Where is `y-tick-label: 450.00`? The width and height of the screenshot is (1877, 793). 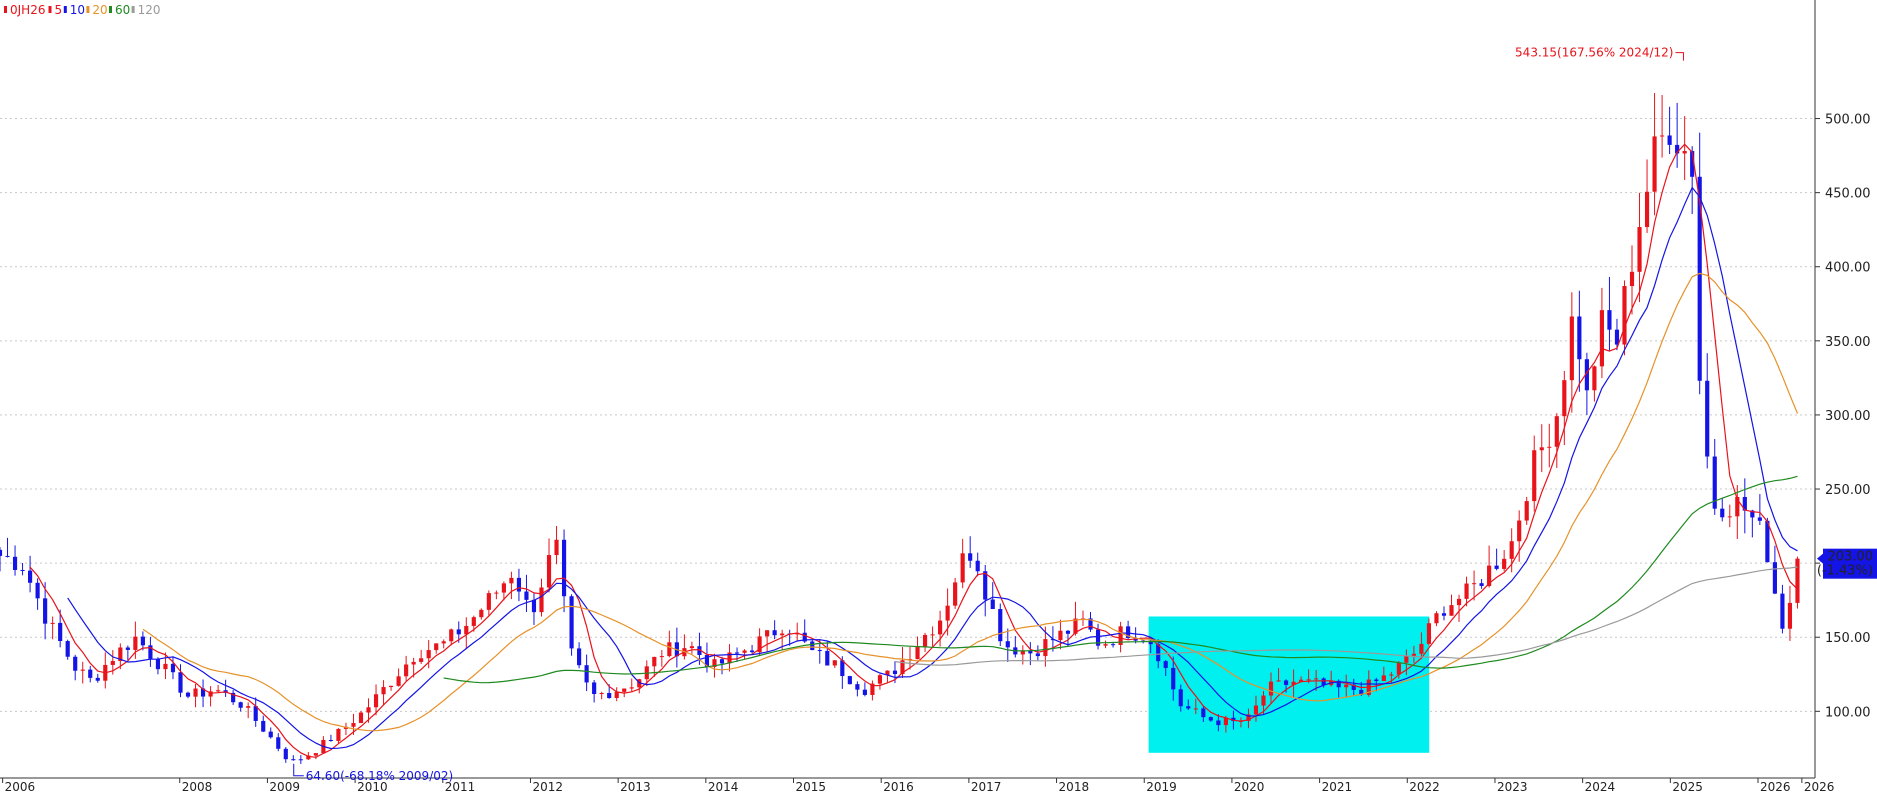 y-tick-label: 450.00 is located at coordinates (1848, 194).